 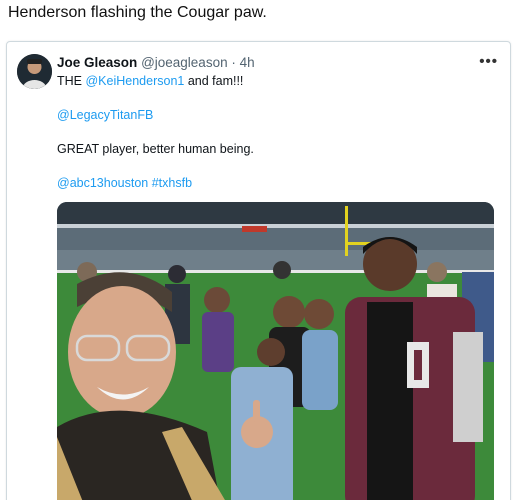 What do you see at coordinates (214, 81) in the screenshot?
I see `text-suffix: and fam!!!` at bounding box center [214, 81].